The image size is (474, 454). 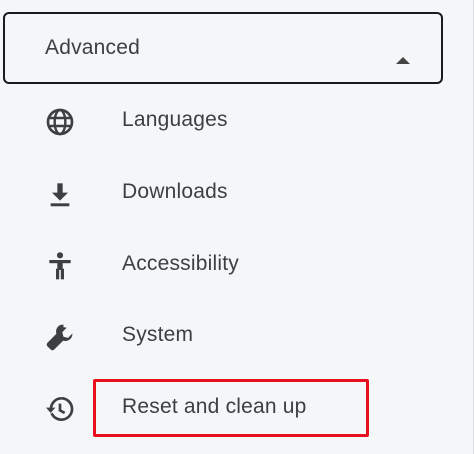 I want to click on advanced-section-toggle: Advanced, so click(x=223, y=48).